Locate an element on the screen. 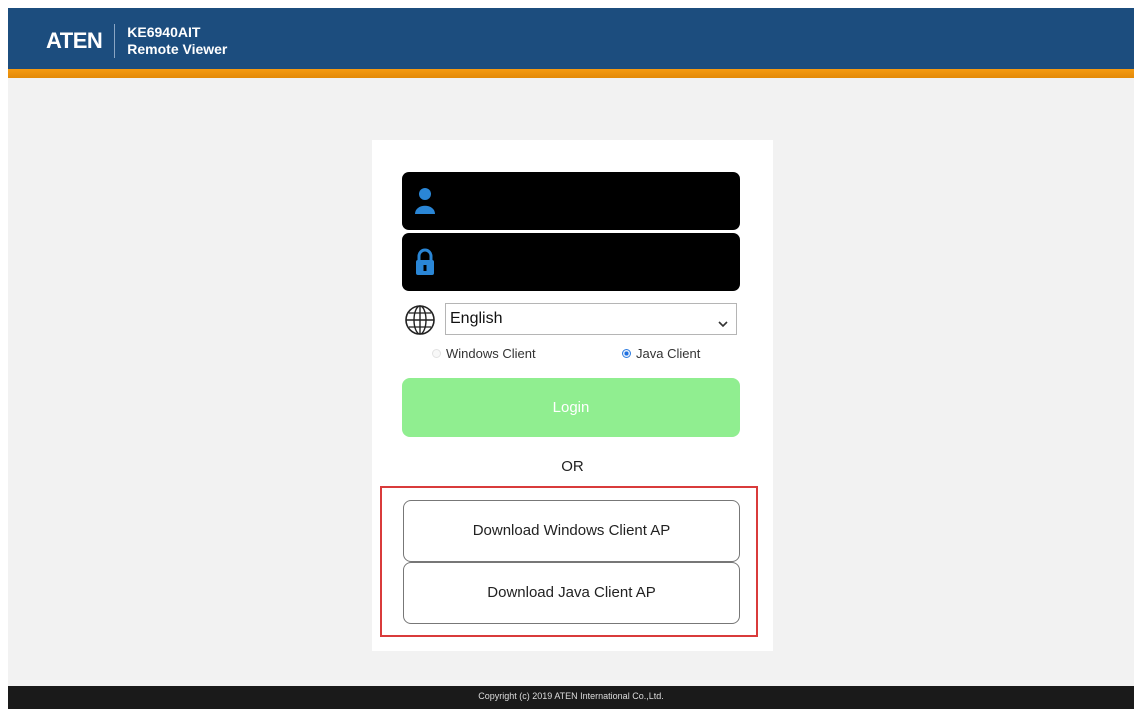  java-client-radio: Java Client is located at coordinates (661, 353).